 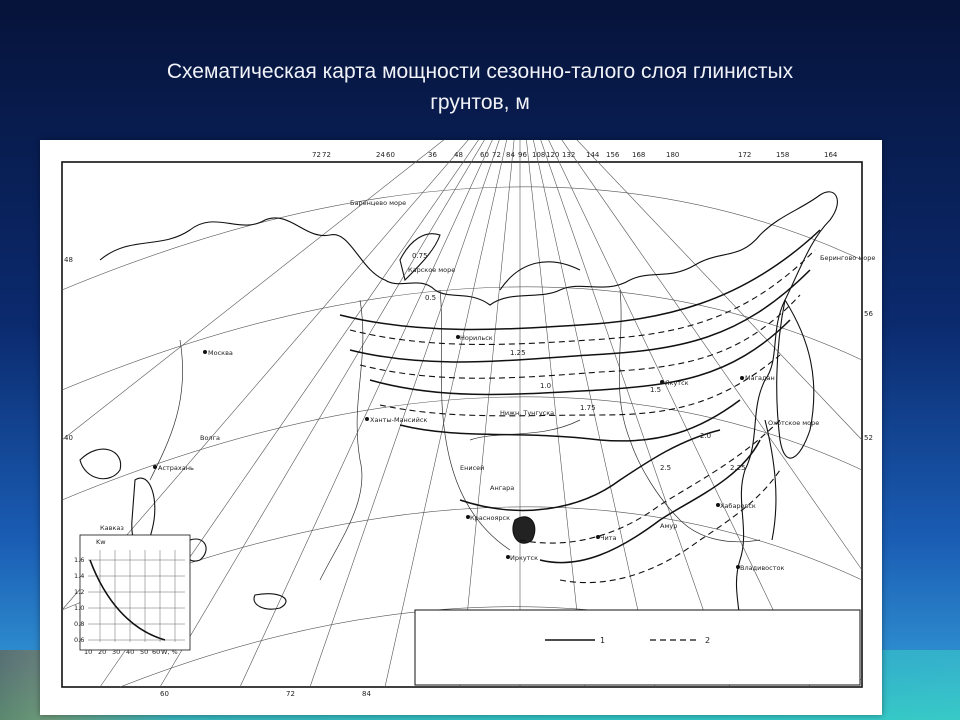 I want to click on inset-x-tick: 40, so click(x=130, y=652).